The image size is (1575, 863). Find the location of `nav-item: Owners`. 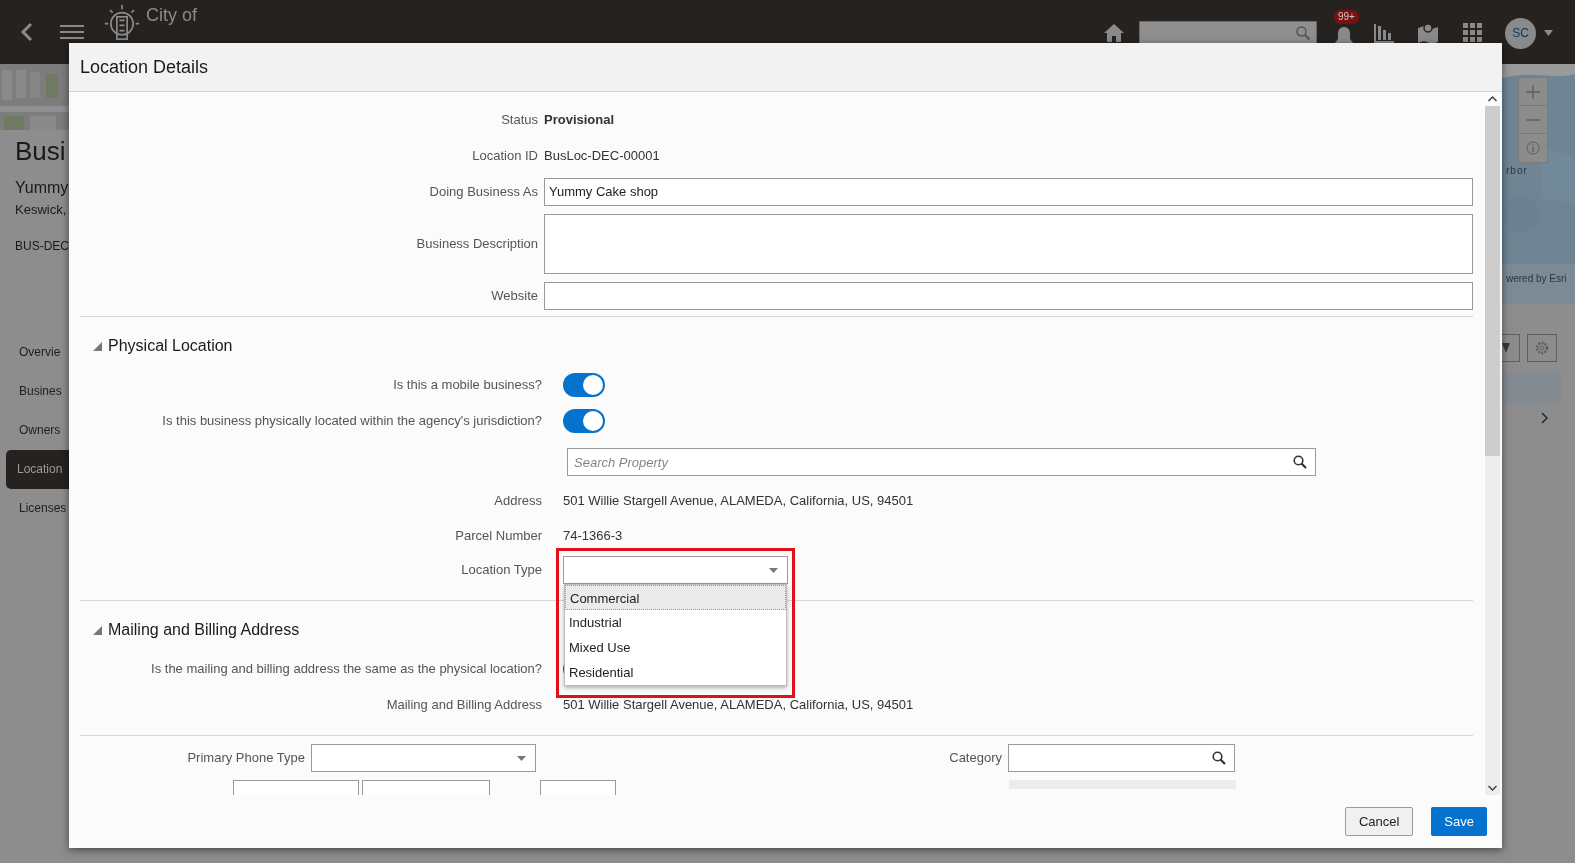

nav-item: Owners is located at coordinates (37, 430).